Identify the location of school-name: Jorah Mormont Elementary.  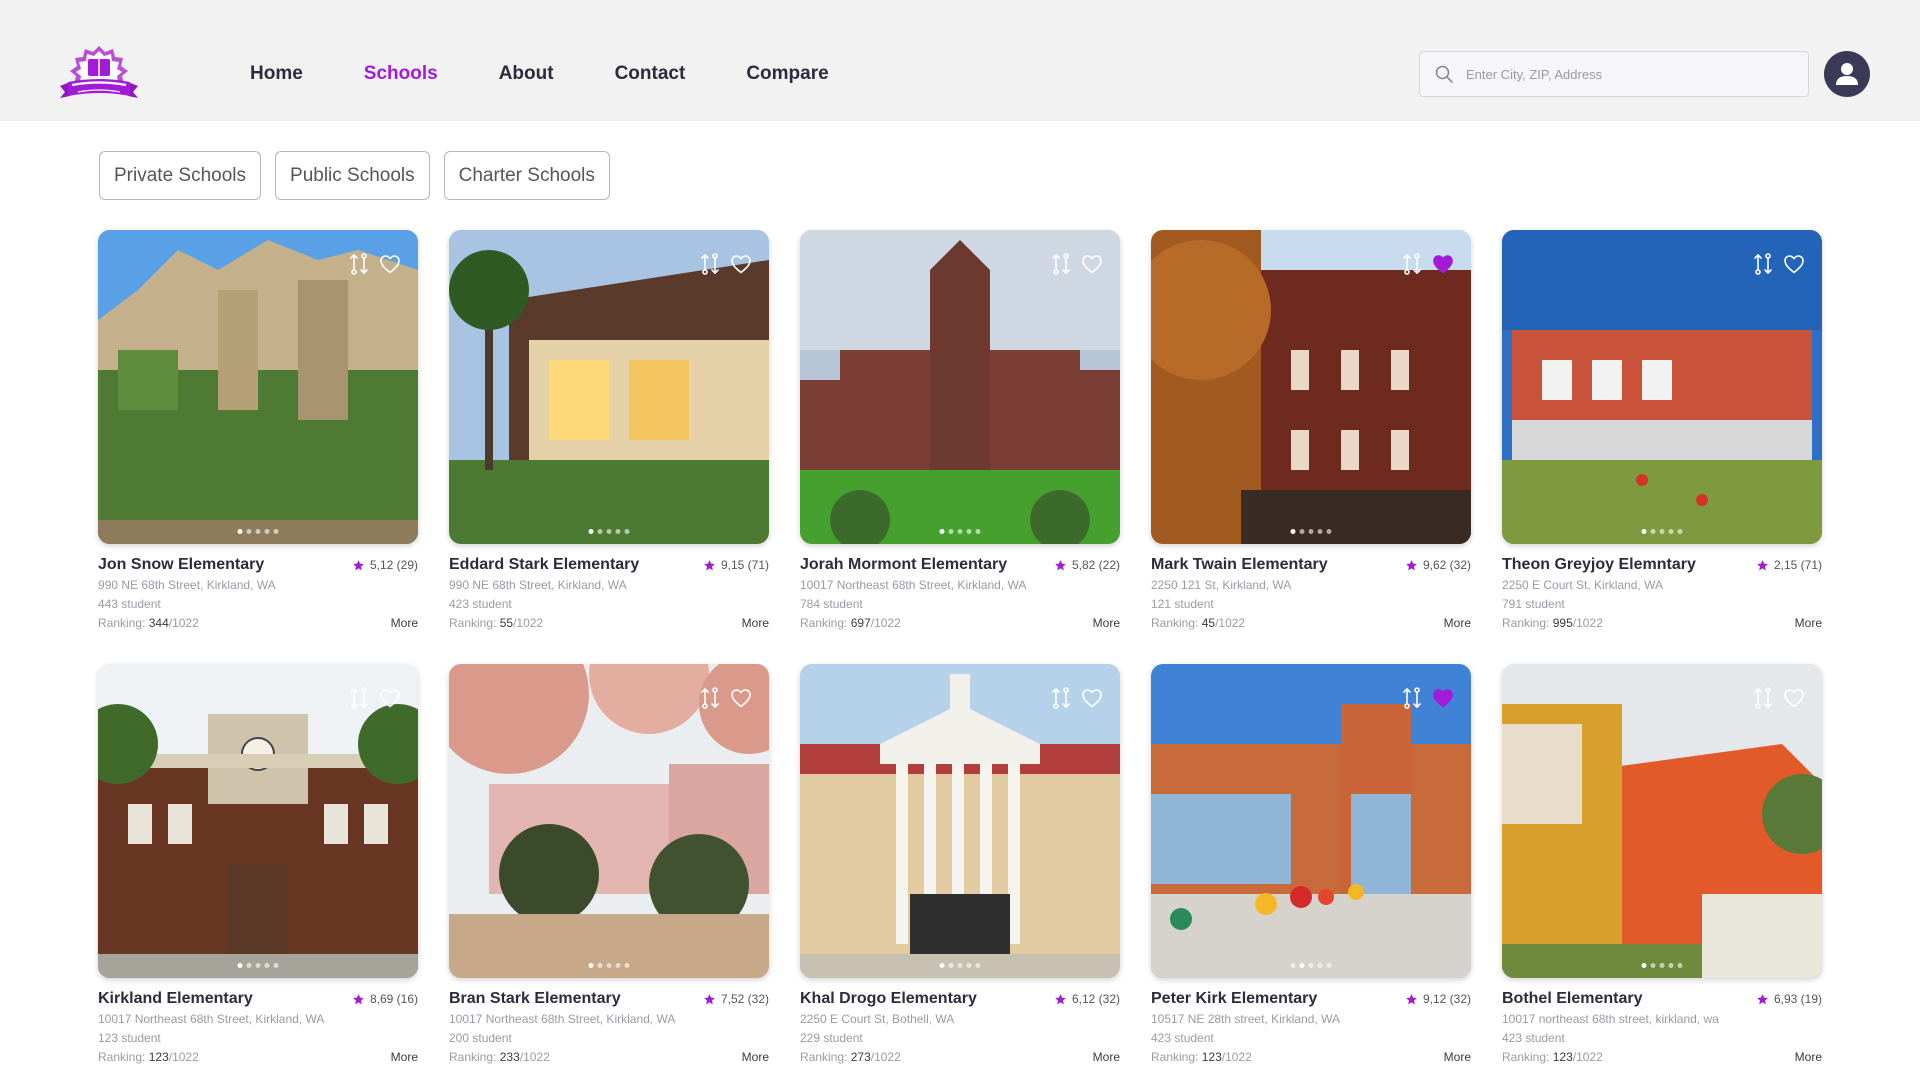
(903, 565).